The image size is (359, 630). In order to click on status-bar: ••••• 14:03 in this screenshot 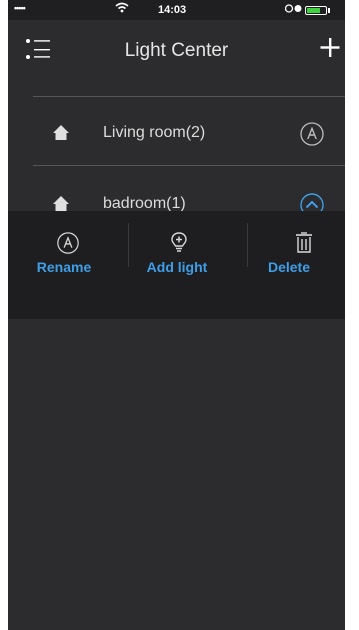, I will do `click(176, 10)`.